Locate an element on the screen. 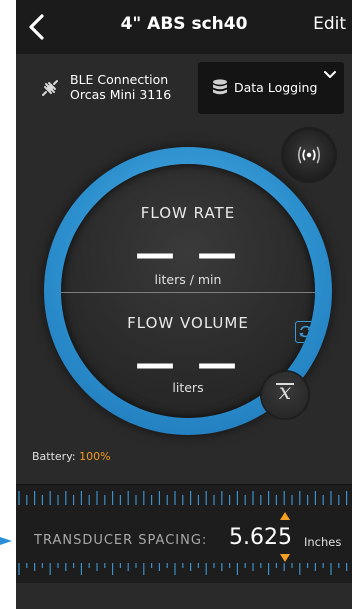  transducer-spacing-unit: Inches is located at coordinates (323, 542).